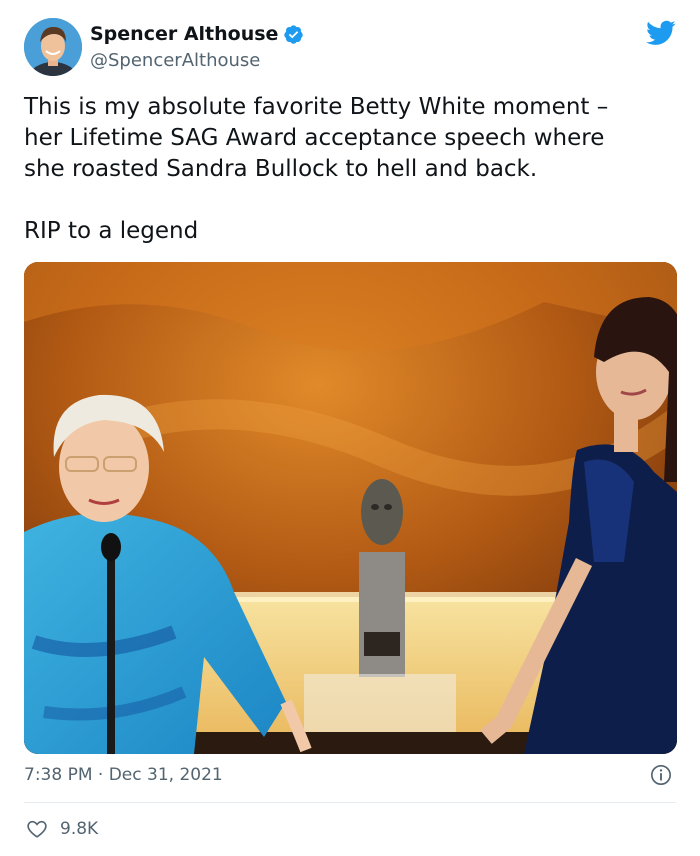  I want to click on author-handle: @SpencerAlthouse, so click(175, 60).